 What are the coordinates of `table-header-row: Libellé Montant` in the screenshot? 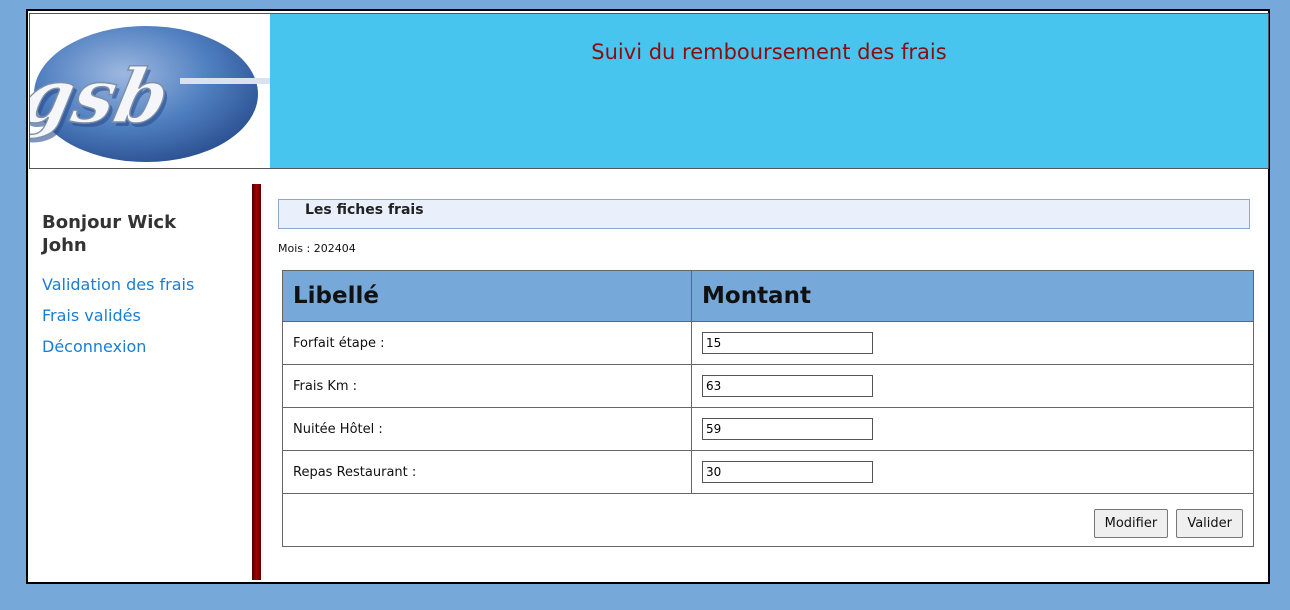 It's located at (768, 296).